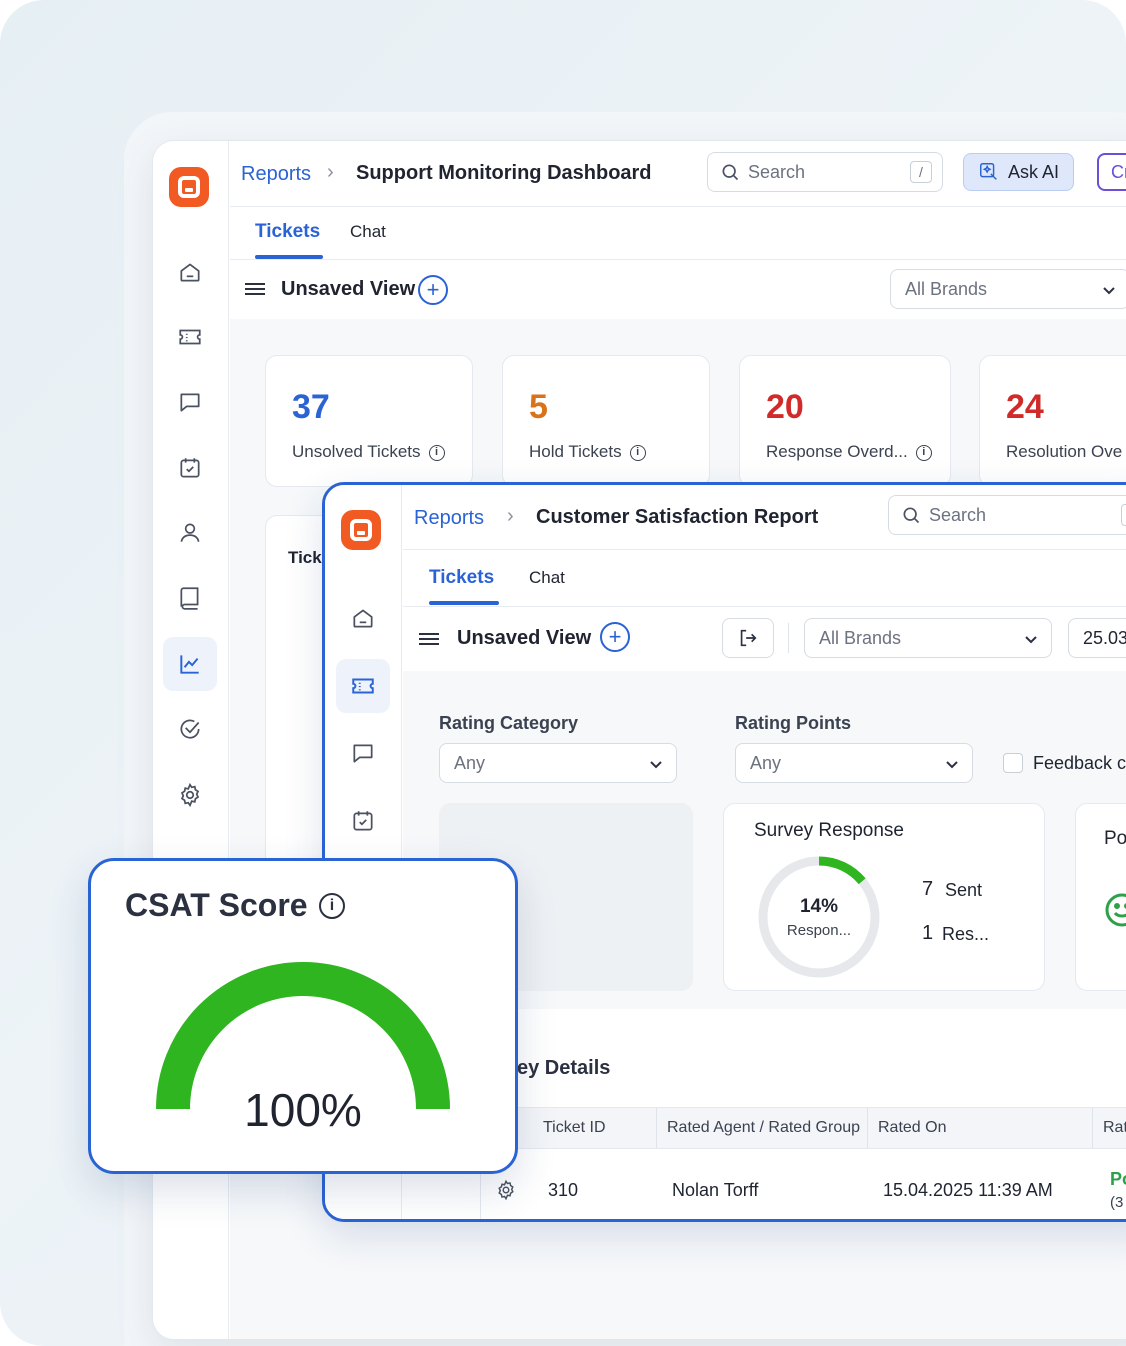  Describe the element at coordinates (538, 407) in the screenshot. I see `stat-value: 5` at that location.